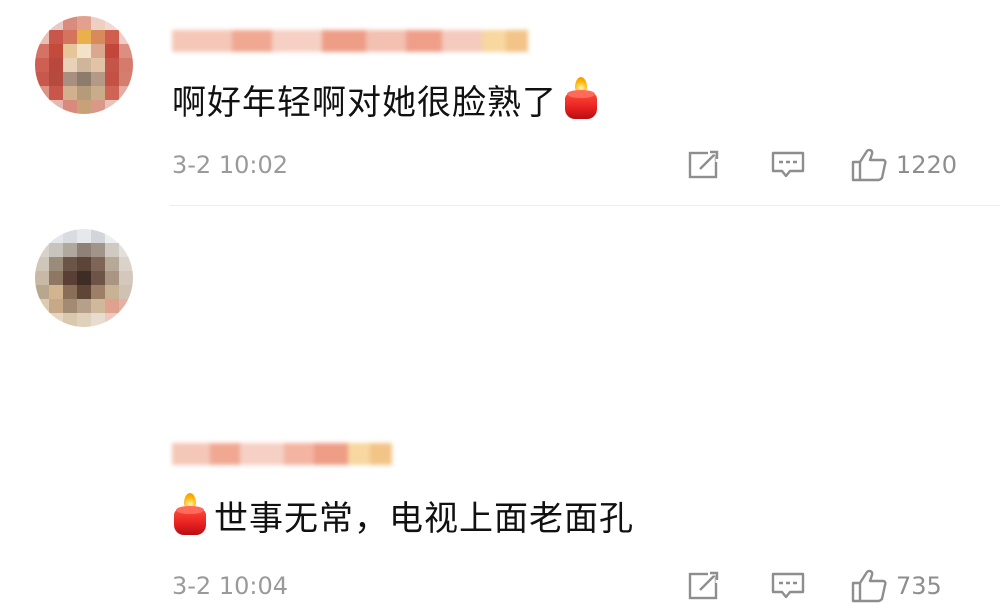 The image size is (1000, 603). I want to click on comment-meta: 3-2 10:02 1220, so click(586, 165).